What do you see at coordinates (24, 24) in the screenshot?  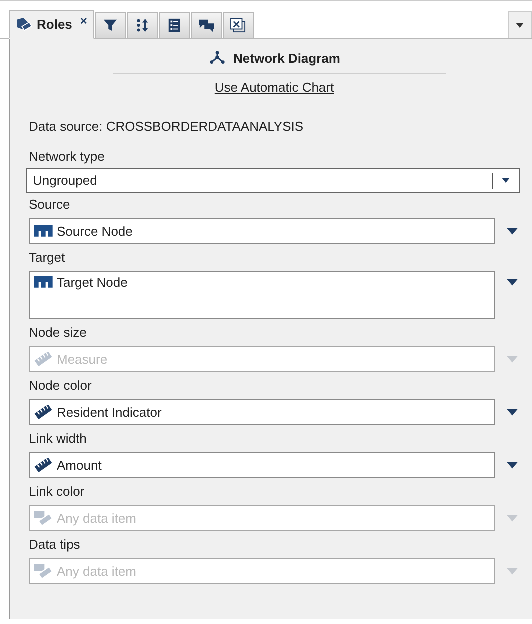 I see `tag-icon` at bounding box center [24, 24].